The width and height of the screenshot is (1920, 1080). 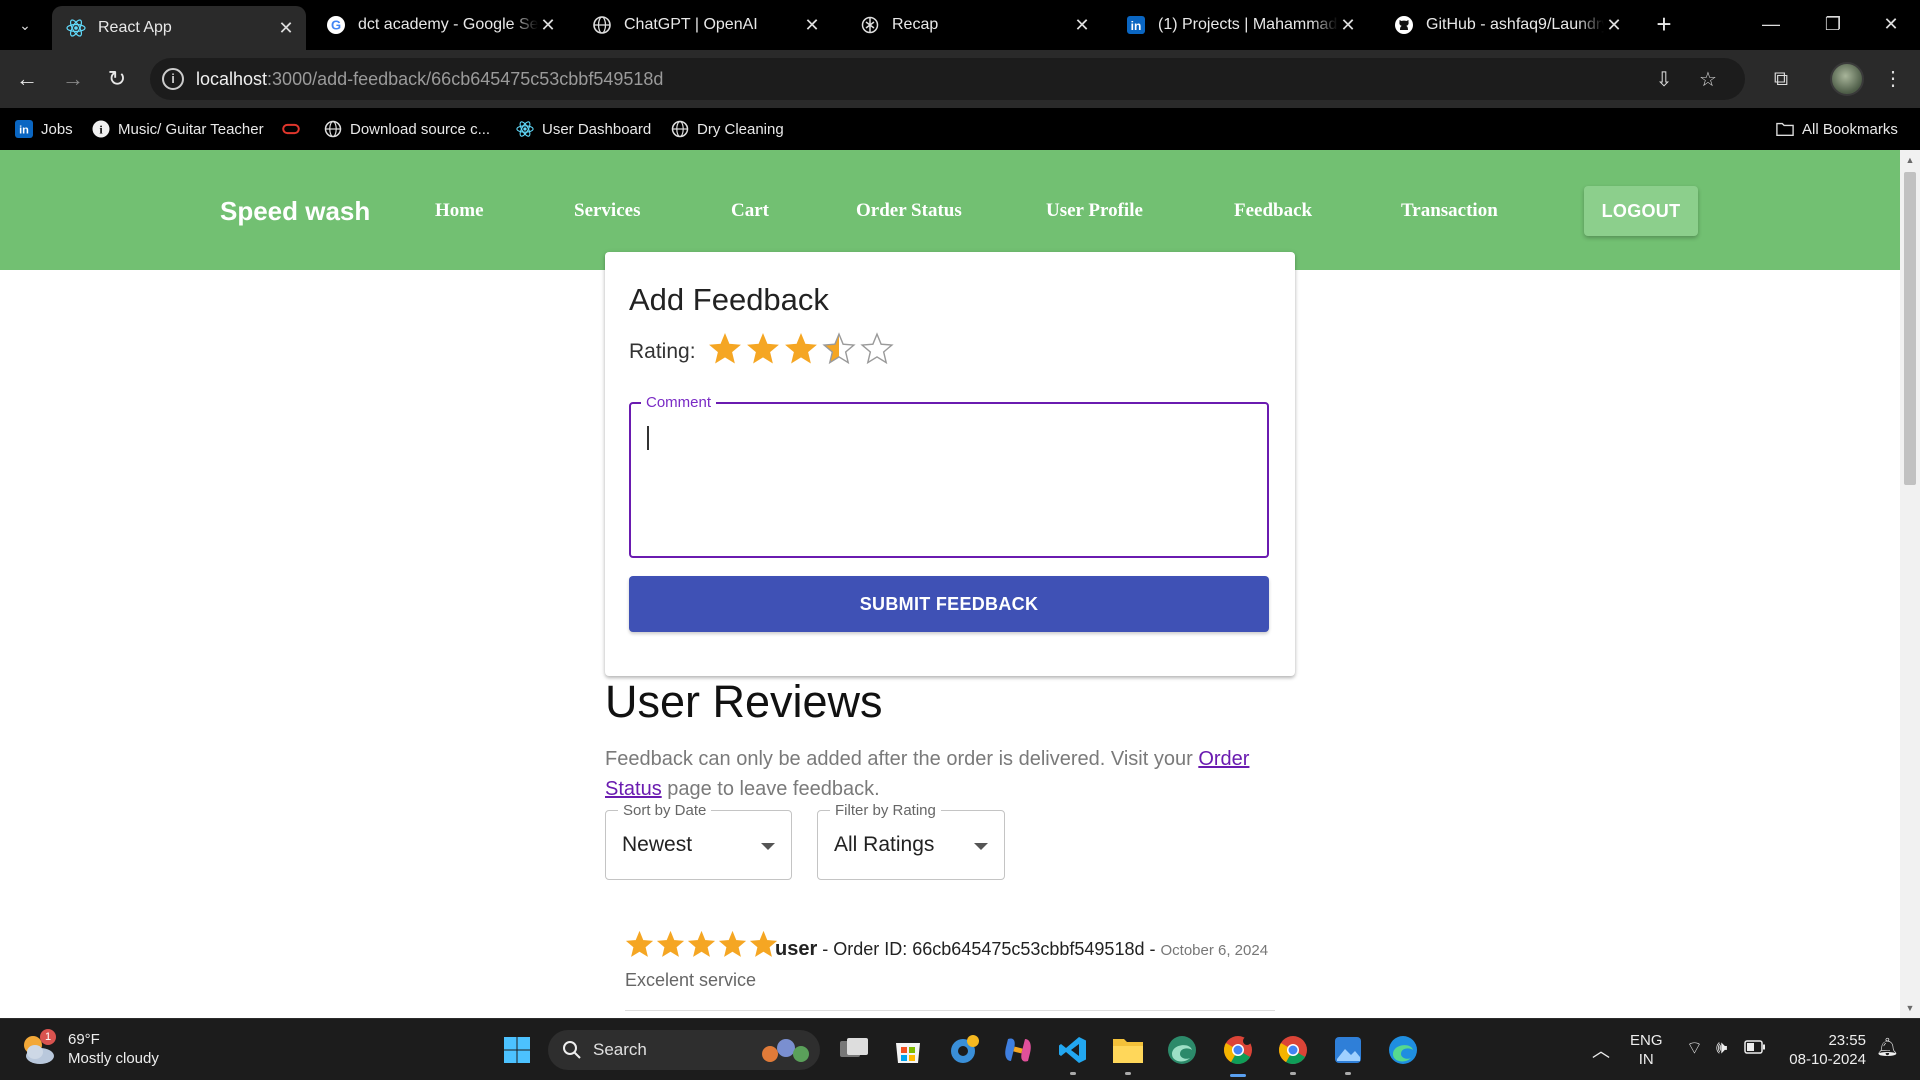 I want to click on tab-title: Recap, so click(x=915, y=24).